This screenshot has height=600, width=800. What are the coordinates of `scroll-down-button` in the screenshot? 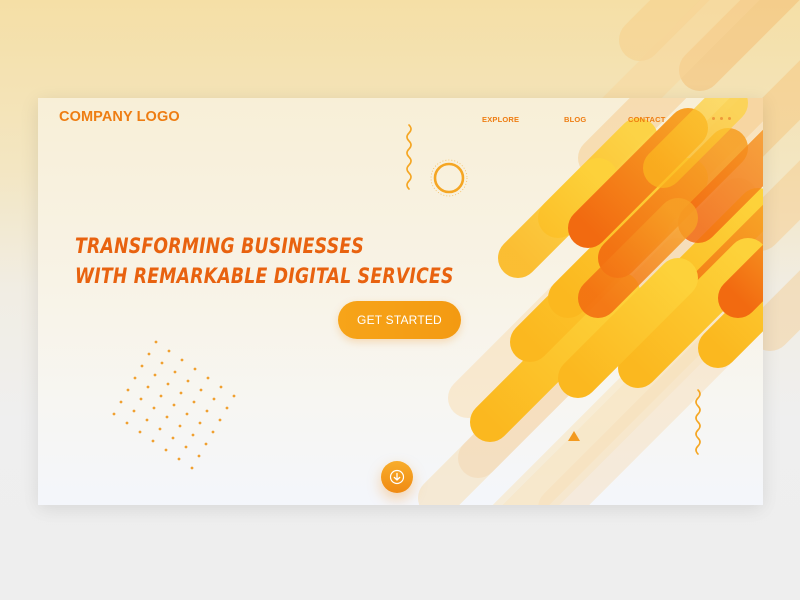 It's located at (397, 477).